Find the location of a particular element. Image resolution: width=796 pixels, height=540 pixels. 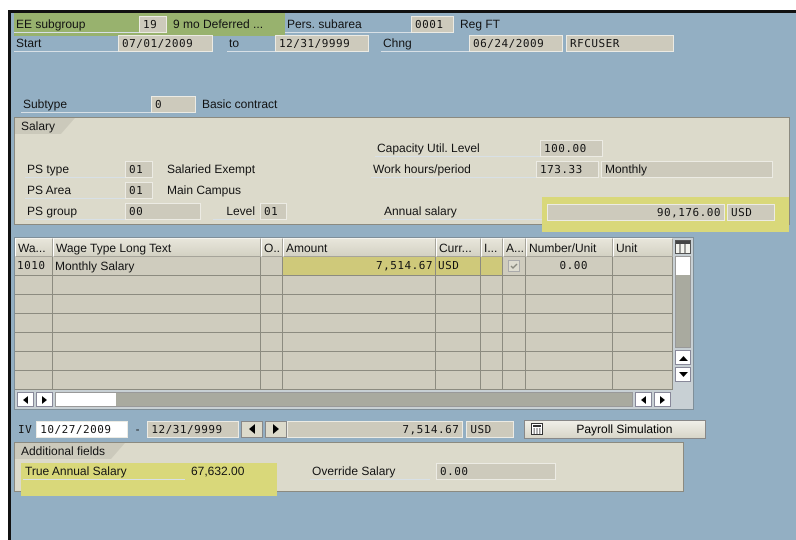

input-field: 90,176.00 is located at coordinates (636, 212).